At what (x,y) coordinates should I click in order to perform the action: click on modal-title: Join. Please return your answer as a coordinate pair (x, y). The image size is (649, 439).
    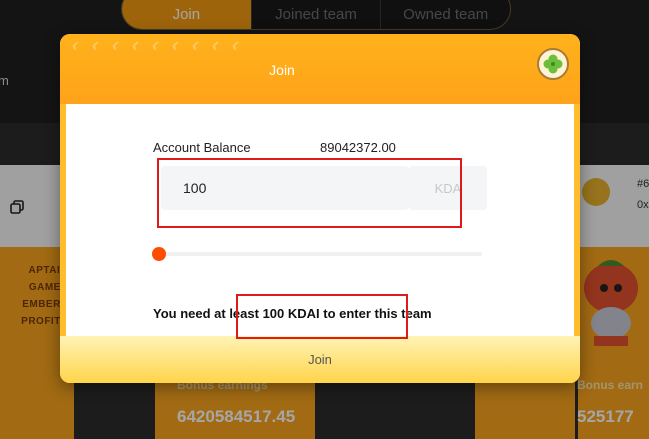
    Looking at the image, I should click on (282, 70).